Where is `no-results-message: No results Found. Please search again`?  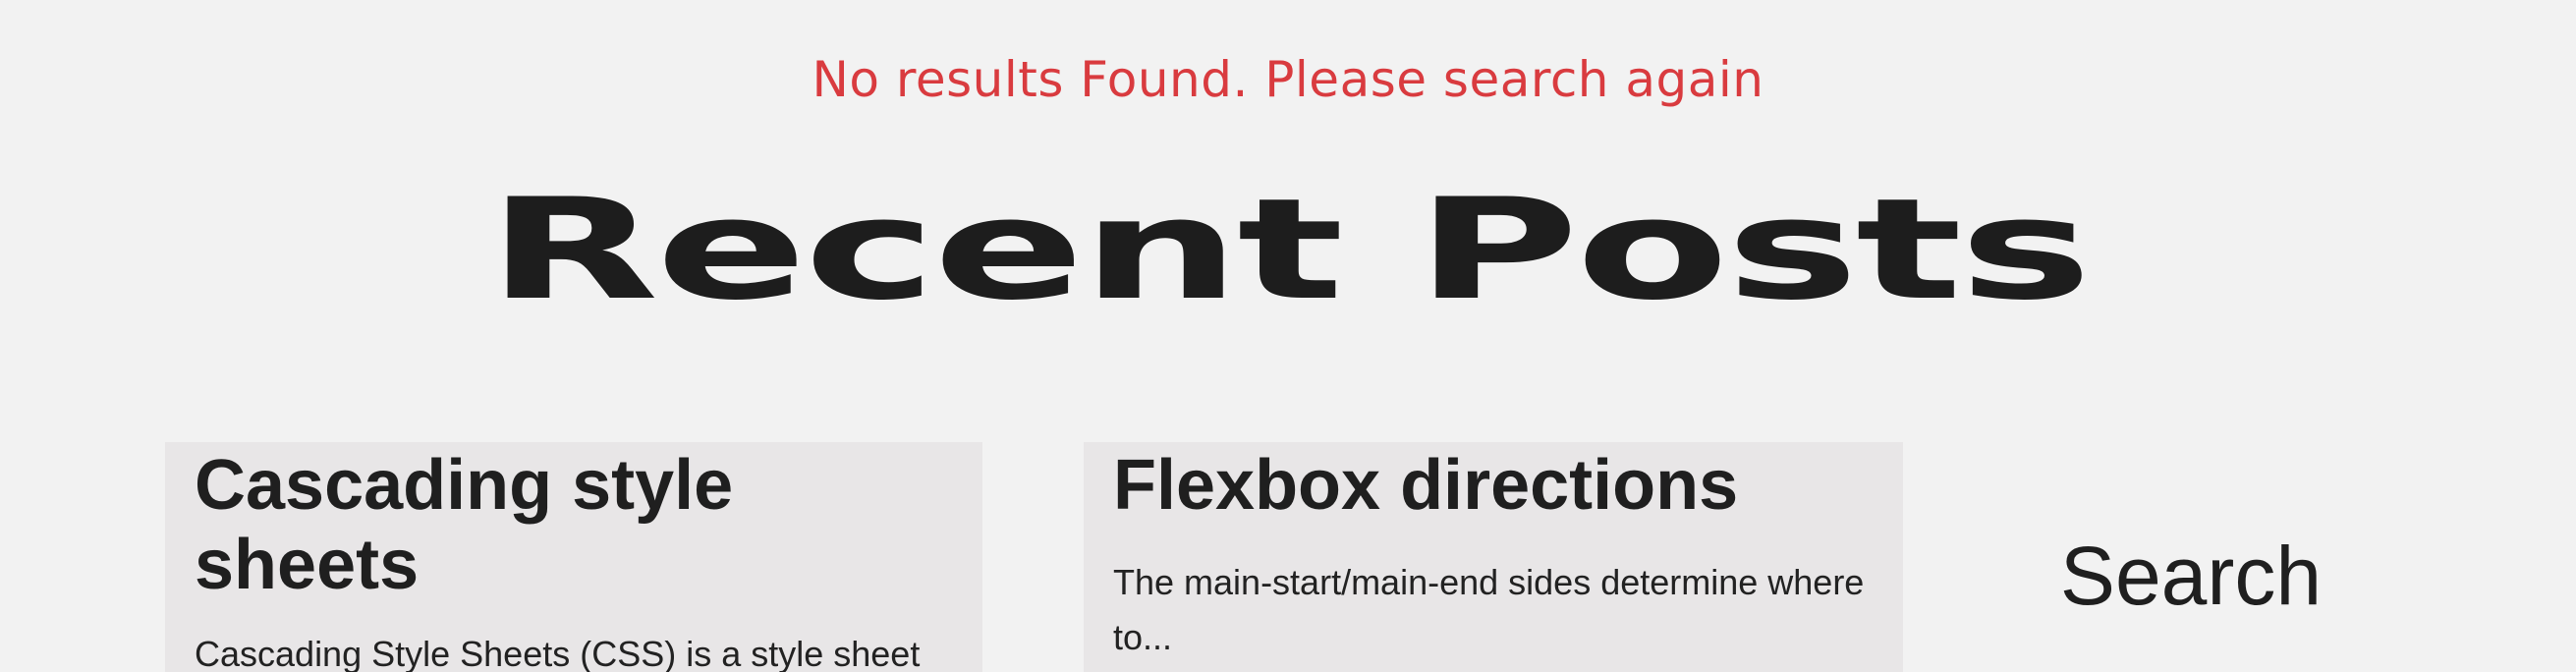 no-results-message: No results Found. Please search again is located at coordinates (1288, 79).